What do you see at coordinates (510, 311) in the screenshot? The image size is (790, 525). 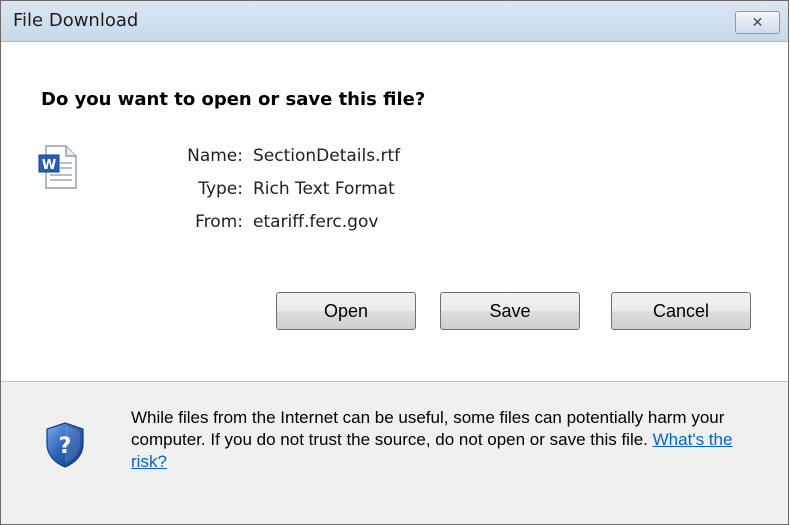 I see `save-button: Save` at bounding box center [510, 311].